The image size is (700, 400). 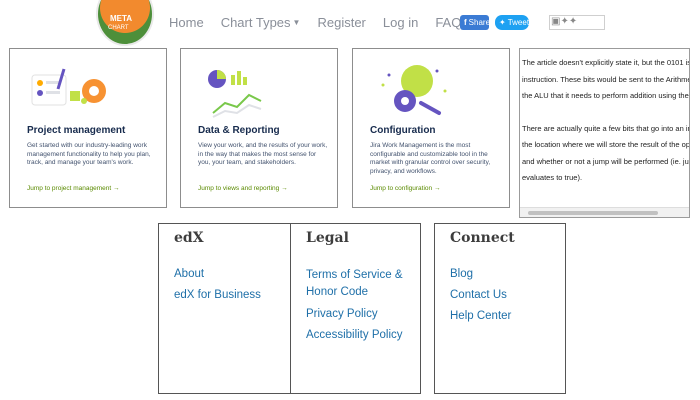 I want to click on twitter-tweet-label: Tweet, so click(x=518, y=22).